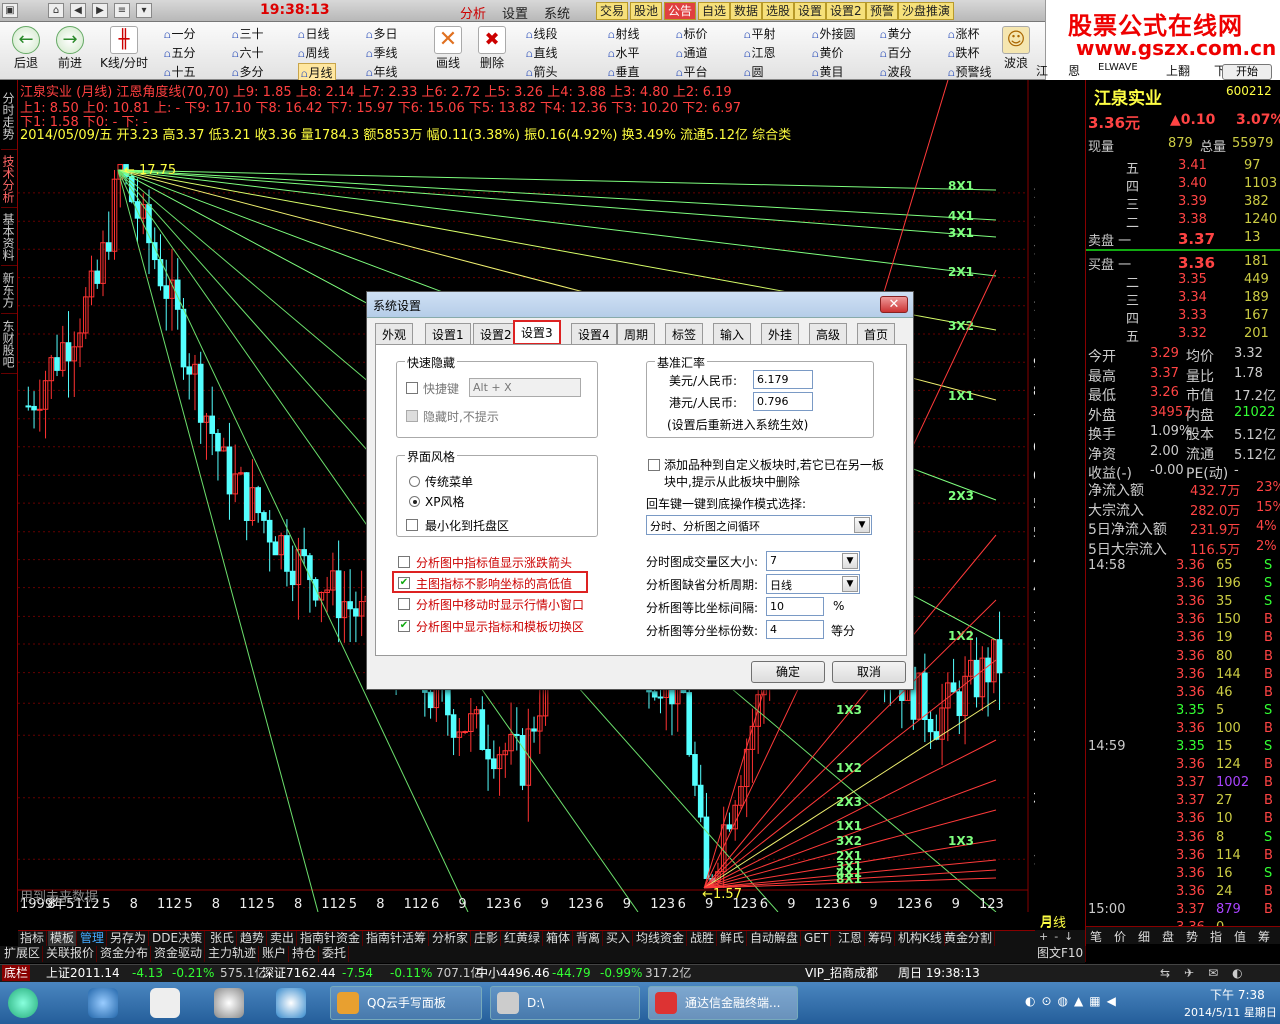  I want to click on tool-draw-3-1: ⩍江恩, so click(760, 52).